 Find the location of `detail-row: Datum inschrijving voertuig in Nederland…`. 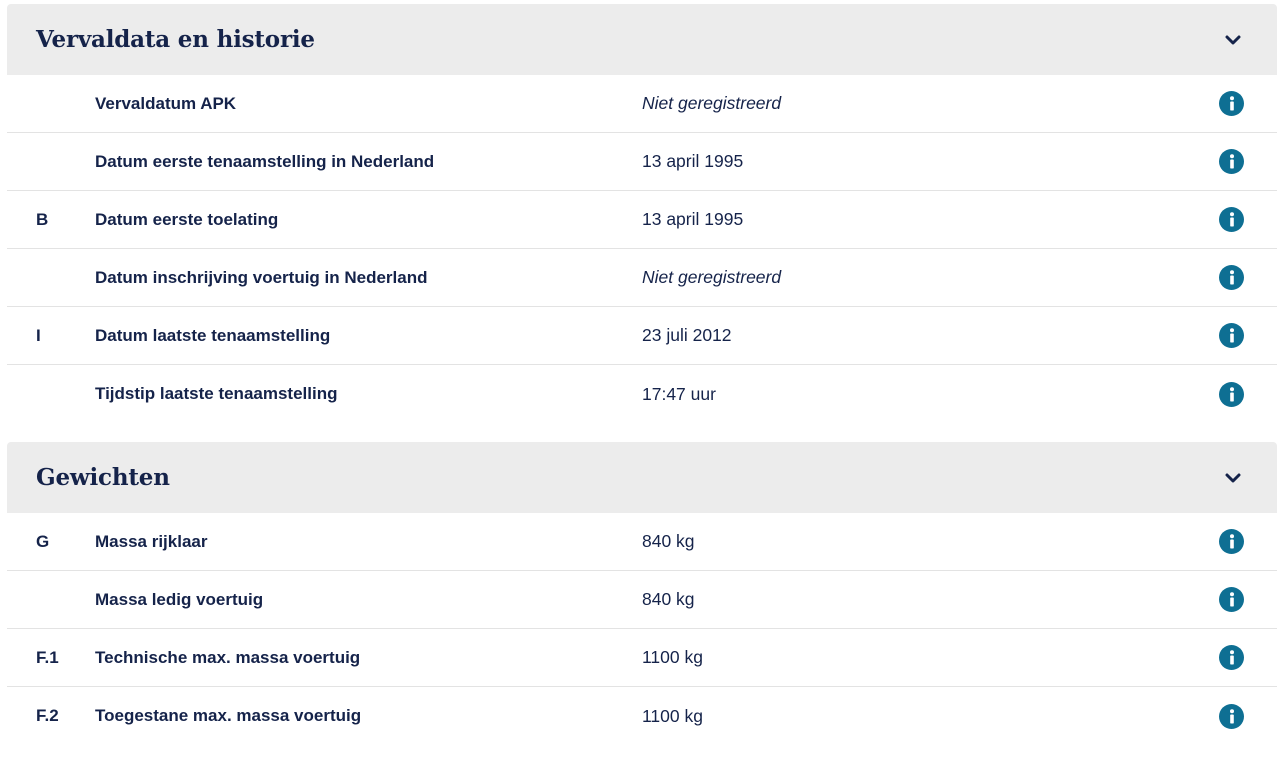

detail-row: Datum inschrijving voertuig in Nederland… is located at coordinates (642, 278).